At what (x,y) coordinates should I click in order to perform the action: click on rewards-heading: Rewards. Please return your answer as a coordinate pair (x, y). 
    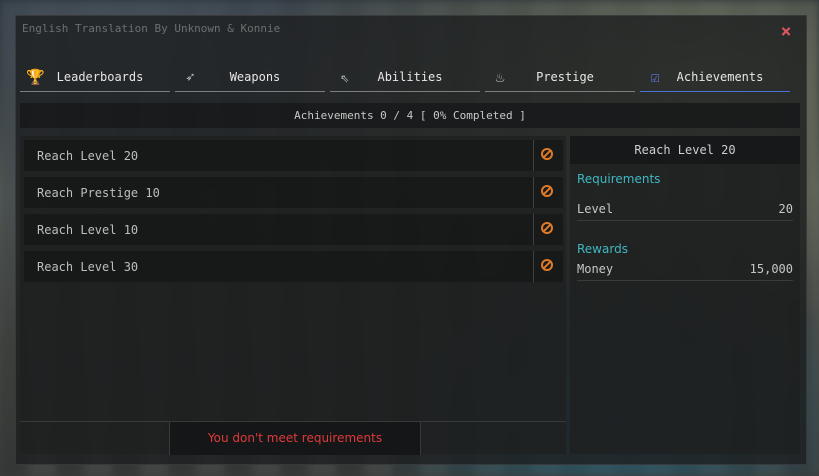
    Looking at the image, I should click on (602, 249).